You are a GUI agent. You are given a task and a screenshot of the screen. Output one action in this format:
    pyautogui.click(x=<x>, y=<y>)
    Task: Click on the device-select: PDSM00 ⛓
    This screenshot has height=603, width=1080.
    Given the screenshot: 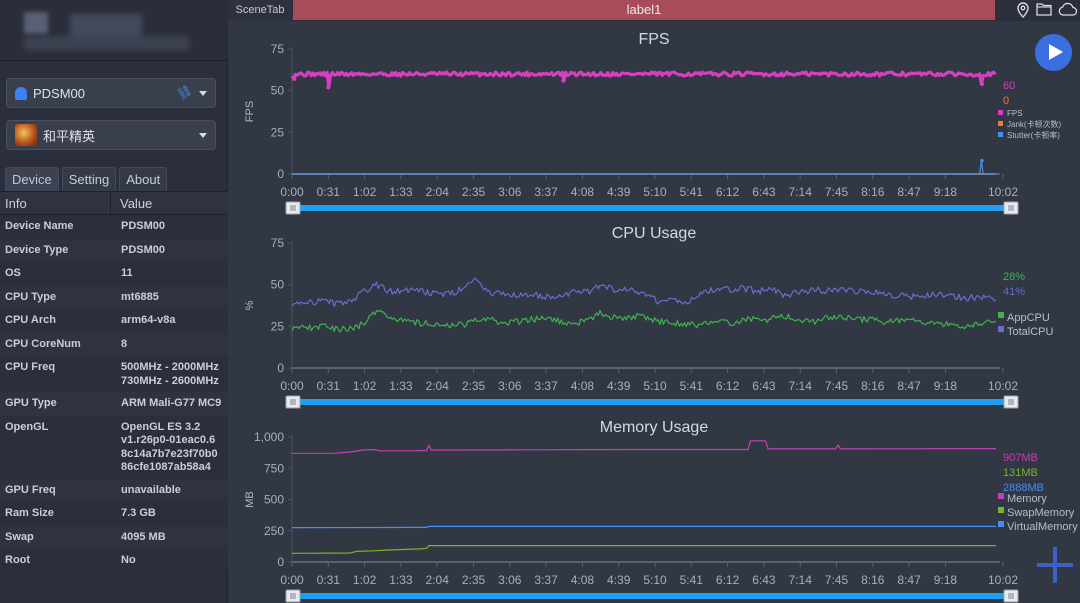 What is the action you would take?
    pyautogui.click(x=111, y=93)
    